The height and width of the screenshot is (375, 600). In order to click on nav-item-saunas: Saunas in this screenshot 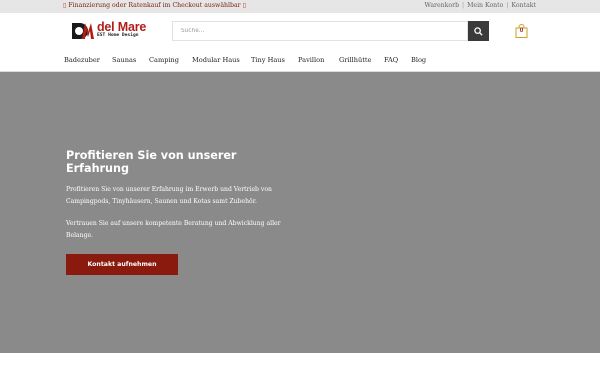, I will do `click(124, 60)`.